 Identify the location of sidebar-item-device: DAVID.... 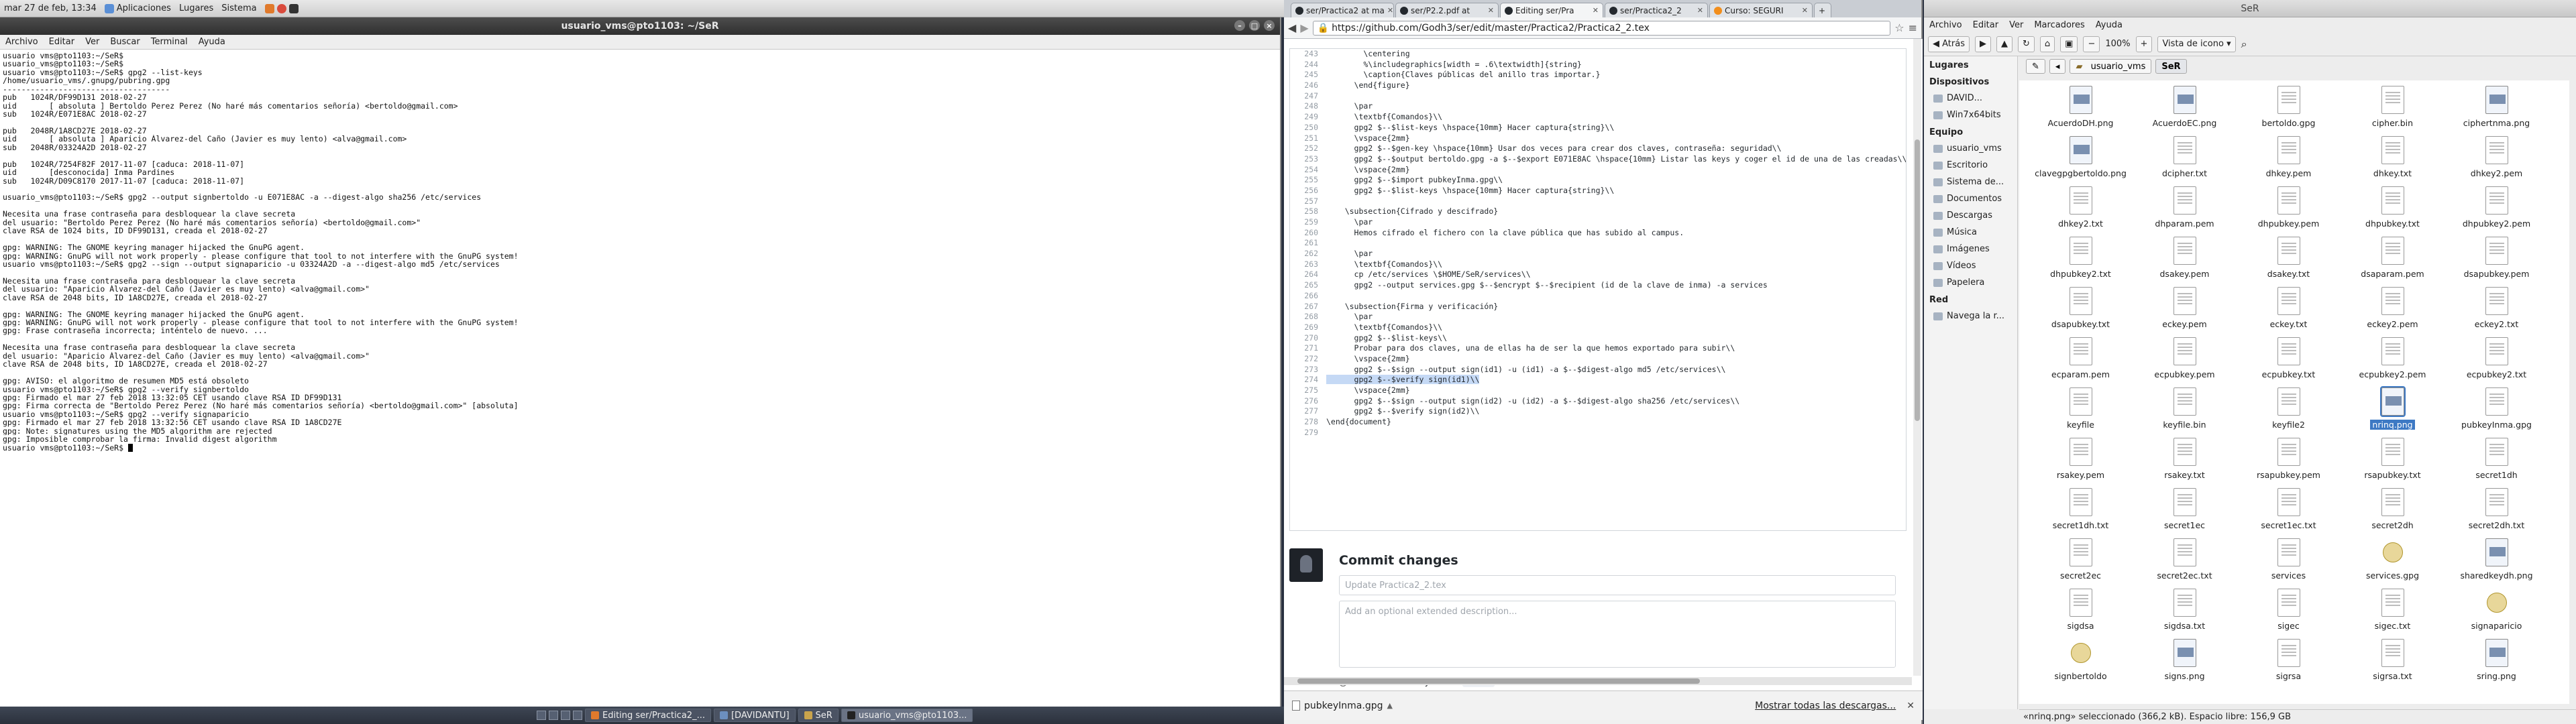
(1970, 98).